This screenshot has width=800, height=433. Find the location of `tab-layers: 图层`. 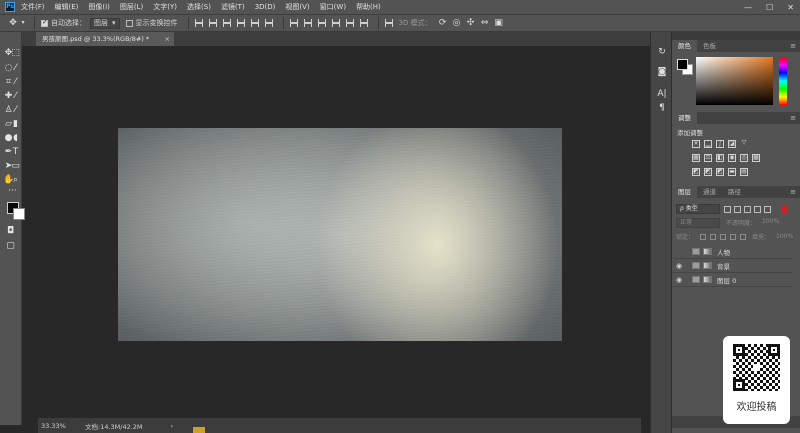

tab-layers: 图层 is located at coordinates (684, 192).